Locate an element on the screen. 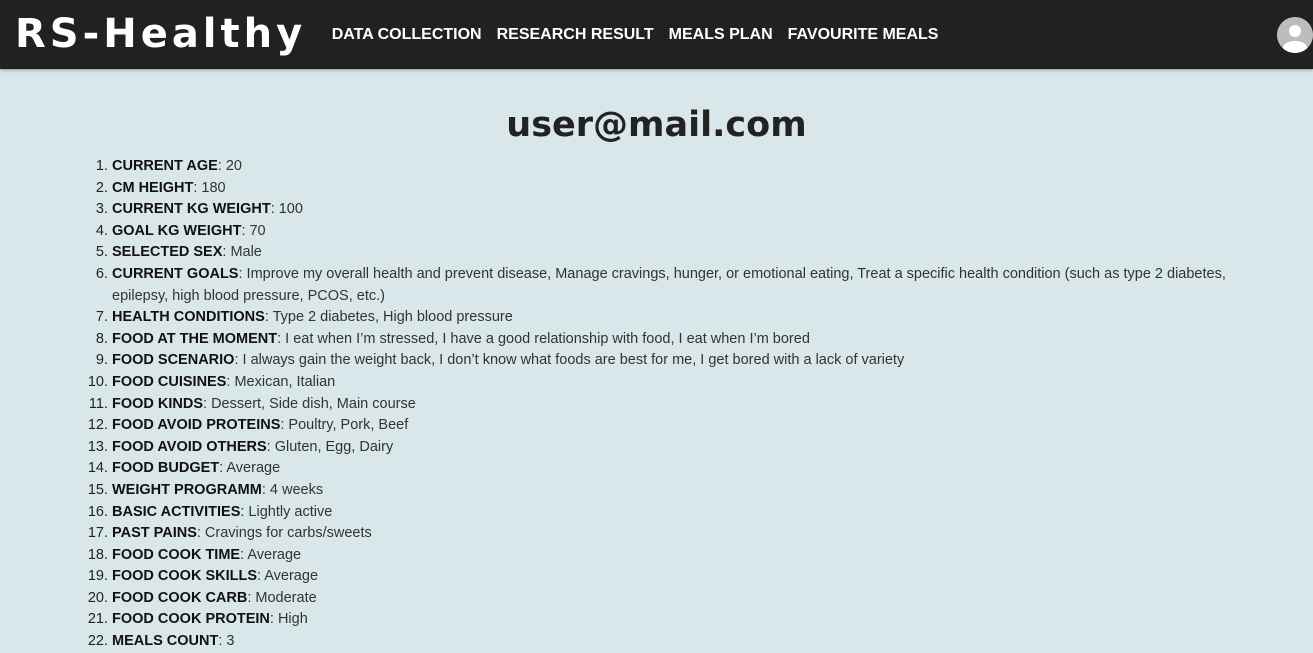 Image resolution: width=1313 pixels, height=653 pixels. list-item: FOOD CUISINES: Mexican, Italian is located at coordinates (672, 383).